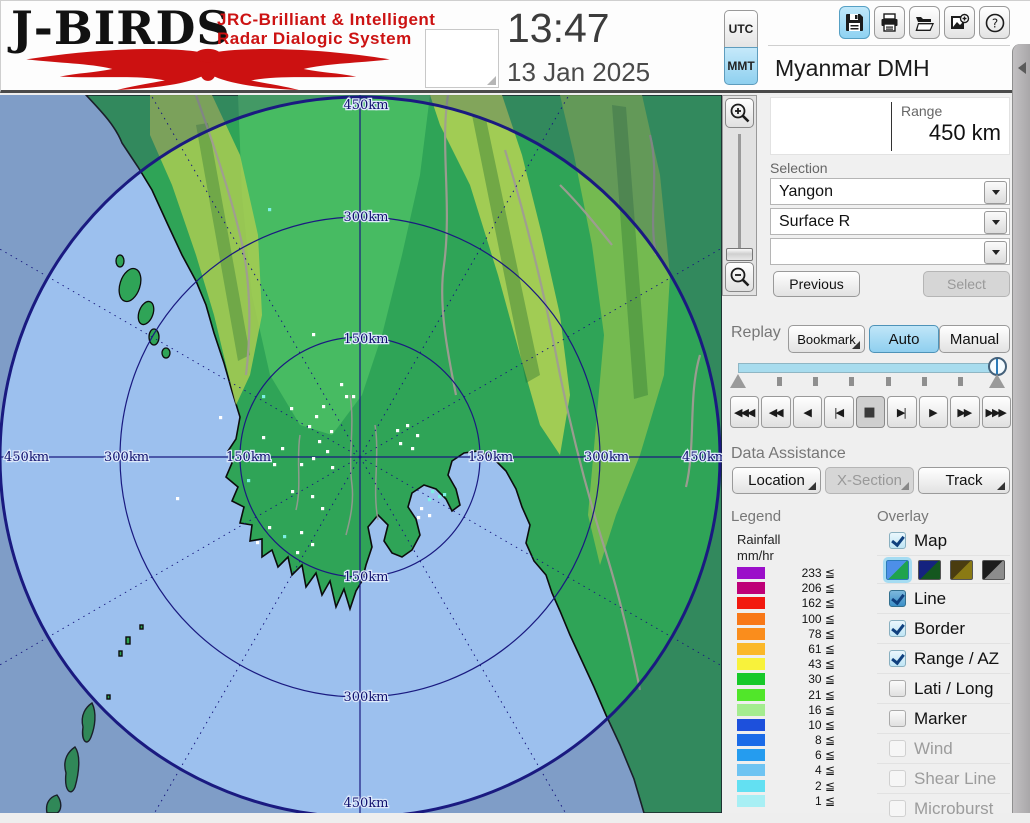 Image resolution: width=1030 pixels, height=823 pixels. Describe the element at coordinates (806, 191) in the screenshot. I see `selection-site-value: Yangon` at that location.